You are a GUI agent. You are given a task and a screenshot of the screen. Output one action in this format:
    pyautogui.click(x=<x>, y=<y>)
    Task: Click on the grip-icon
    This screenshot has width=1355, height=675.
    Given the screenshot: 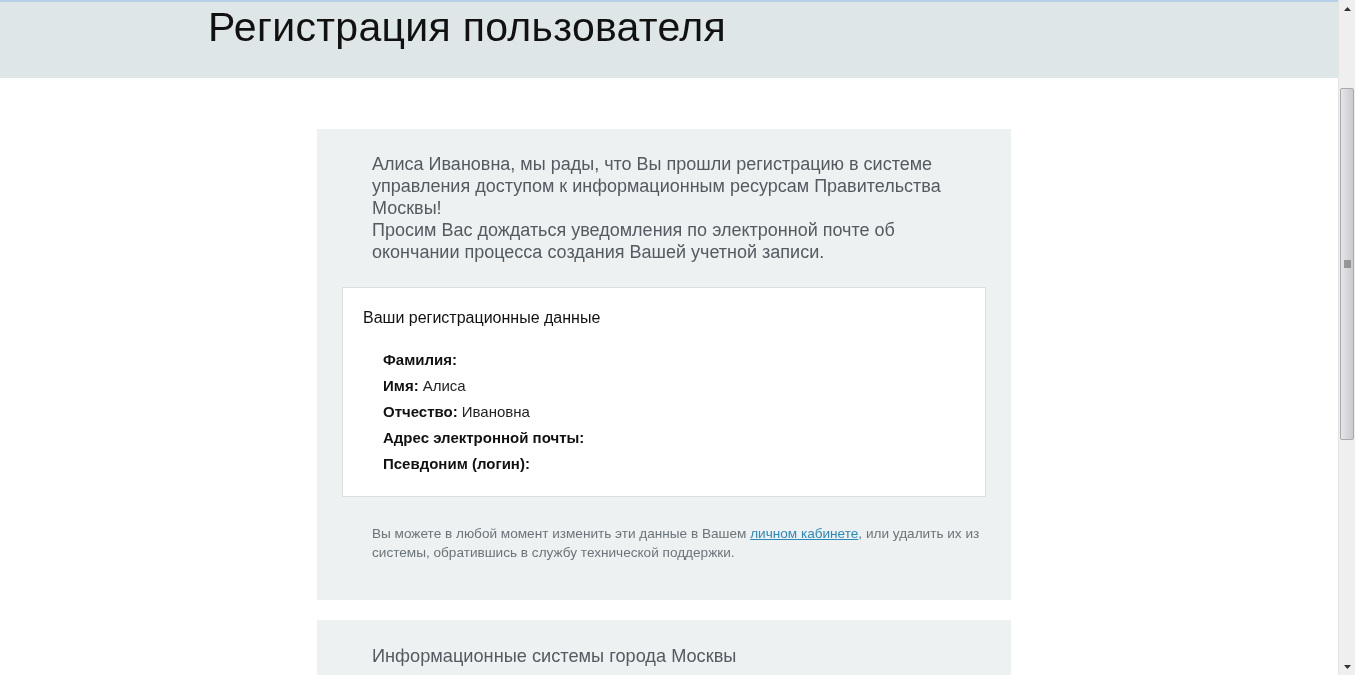 What is the action you would take?
    pyautogui.click(x=1347, y=264)
    